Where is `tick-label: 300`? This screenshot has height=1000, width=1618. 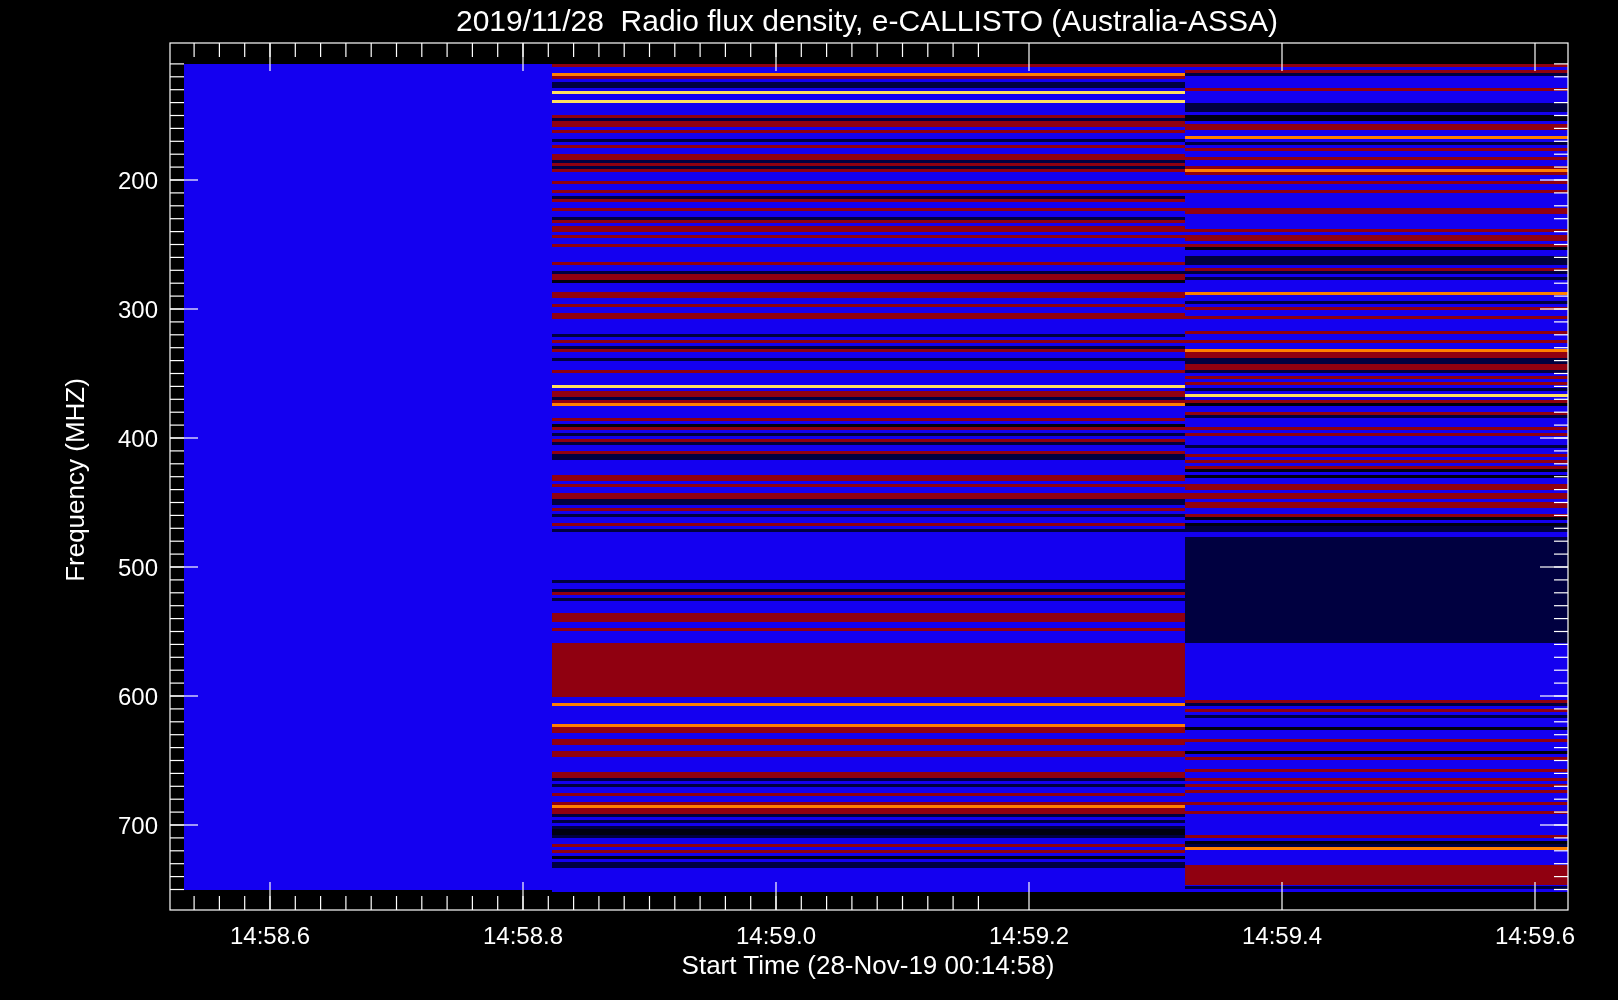 tick-label: 300 is located at coordinates (137, 309).